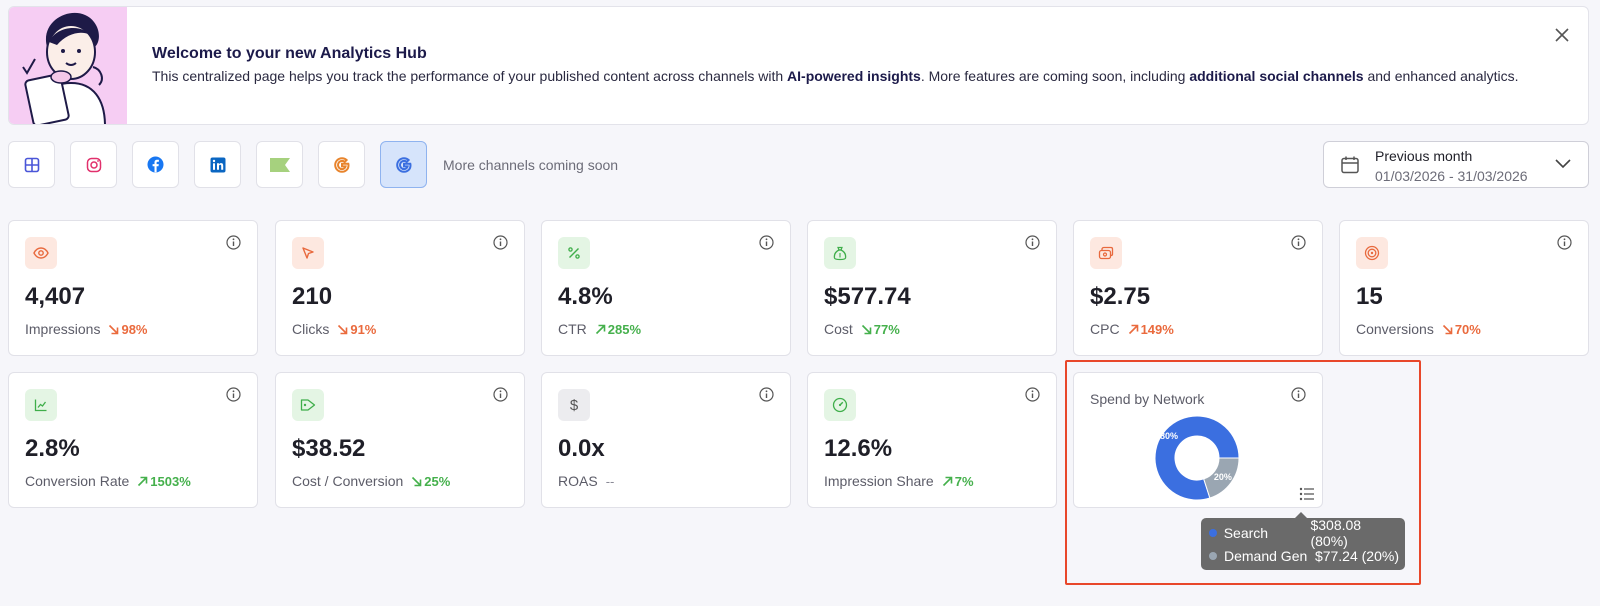  Describe the element at coordinates (1562, 35) in the screenshot. I see `close-icon` at that location.